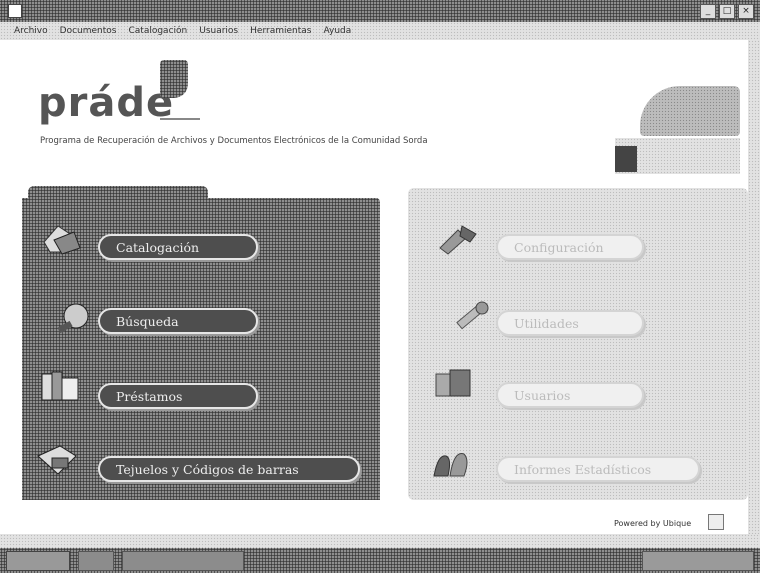 The width and height of the screenshot is (760, 573). I want to click on prestamos-button: Préstamos, so click(178, 396).